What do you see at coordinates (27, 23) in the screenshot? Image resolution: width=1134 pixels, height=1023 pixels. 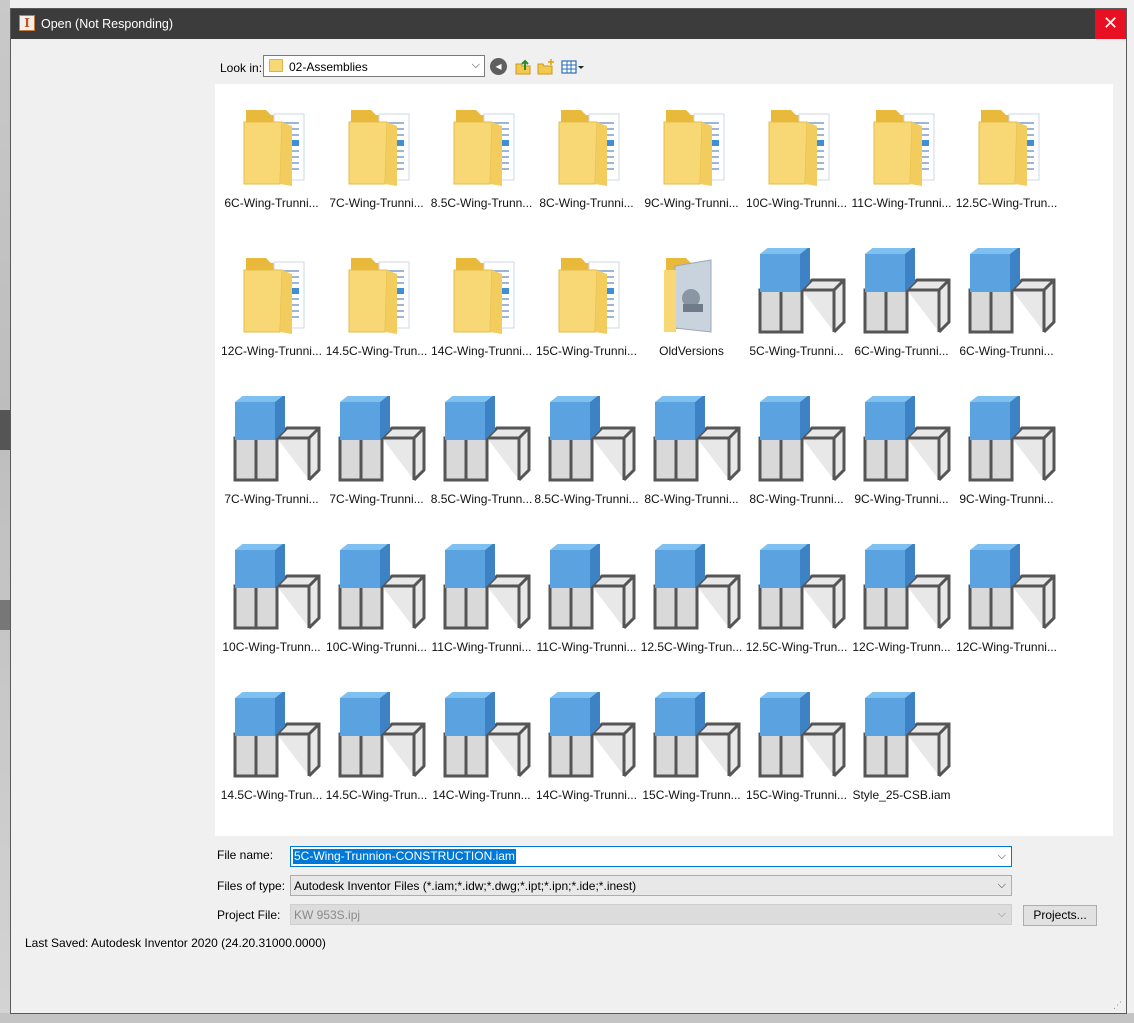 I see `inventor-app-icon: I` at bounding box center [27, 23].